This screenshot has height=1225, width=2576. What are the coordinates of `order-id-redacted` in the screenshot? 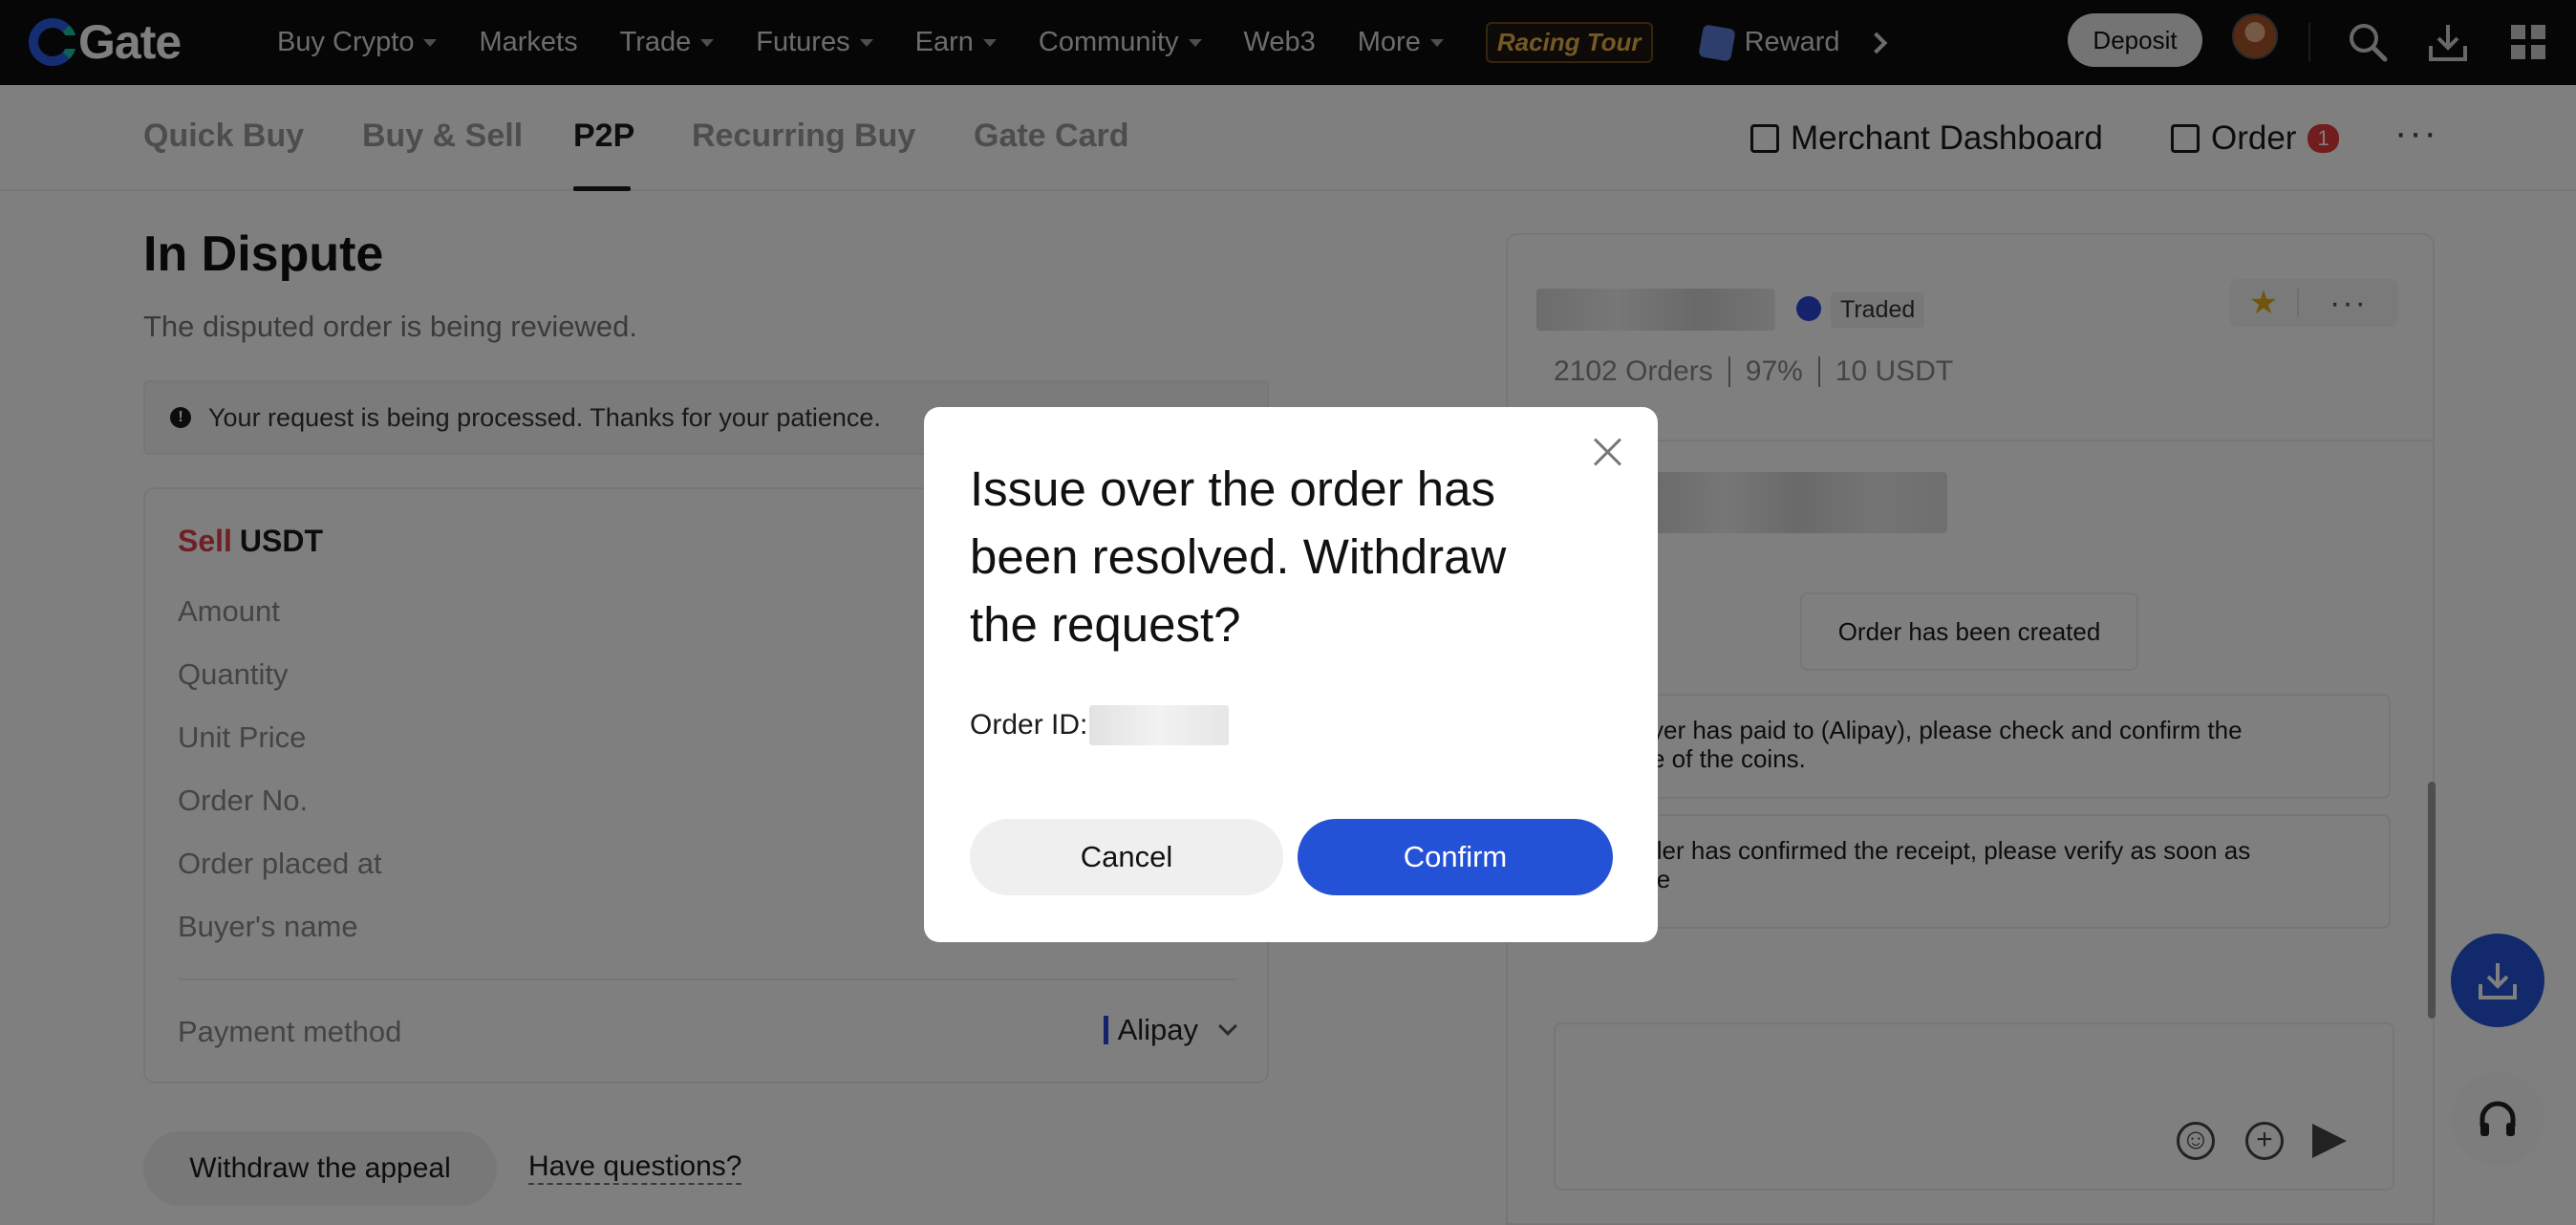 It's located at (1159, 725).